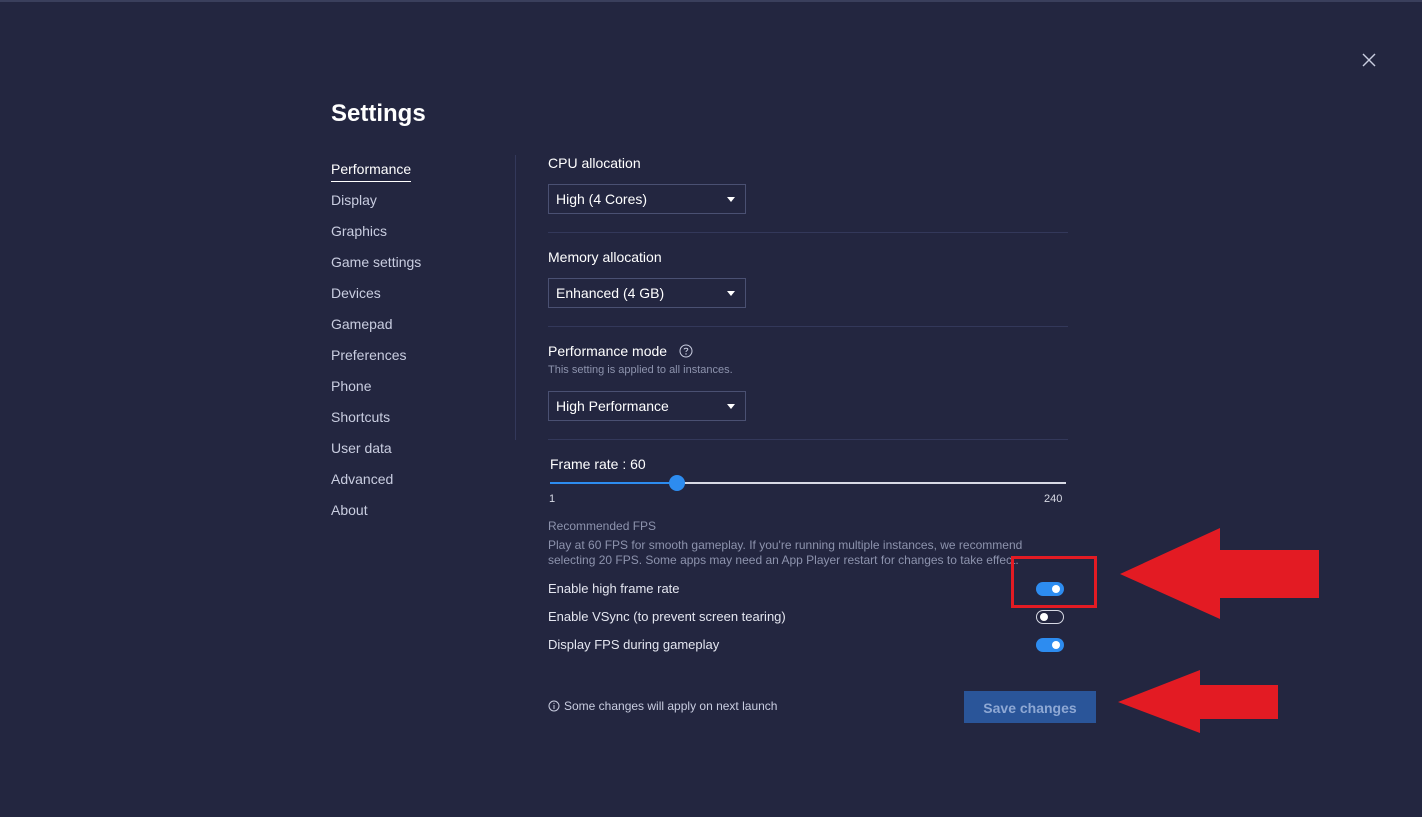 This screenshot has width=1422, height=817. What do you see at coordinates (634, 644) in the screenshot?
I see `display-fps-label: Display FPS during gameplay` at bounding box center [634, 644].